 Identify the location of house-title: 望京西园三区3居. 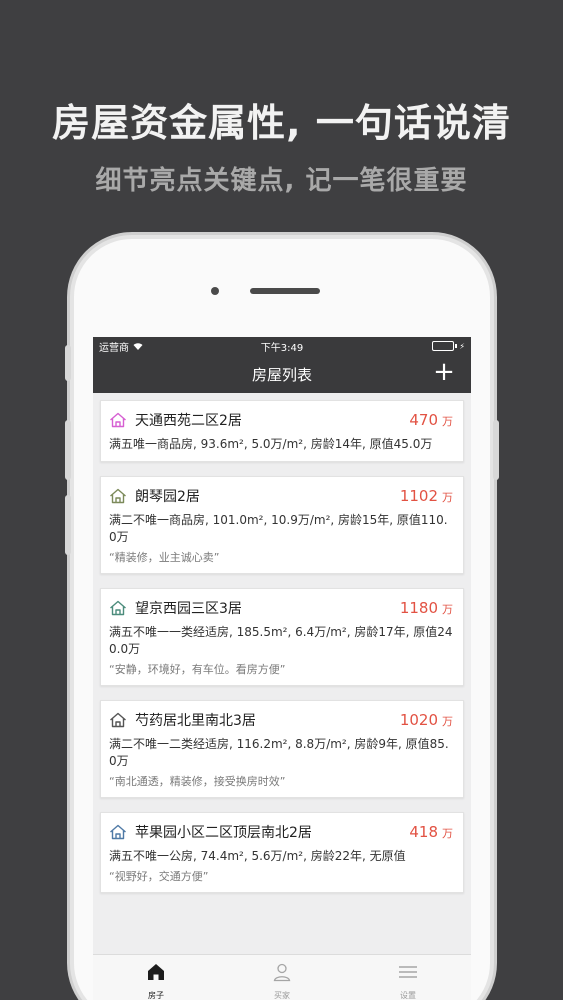
(188, 609).